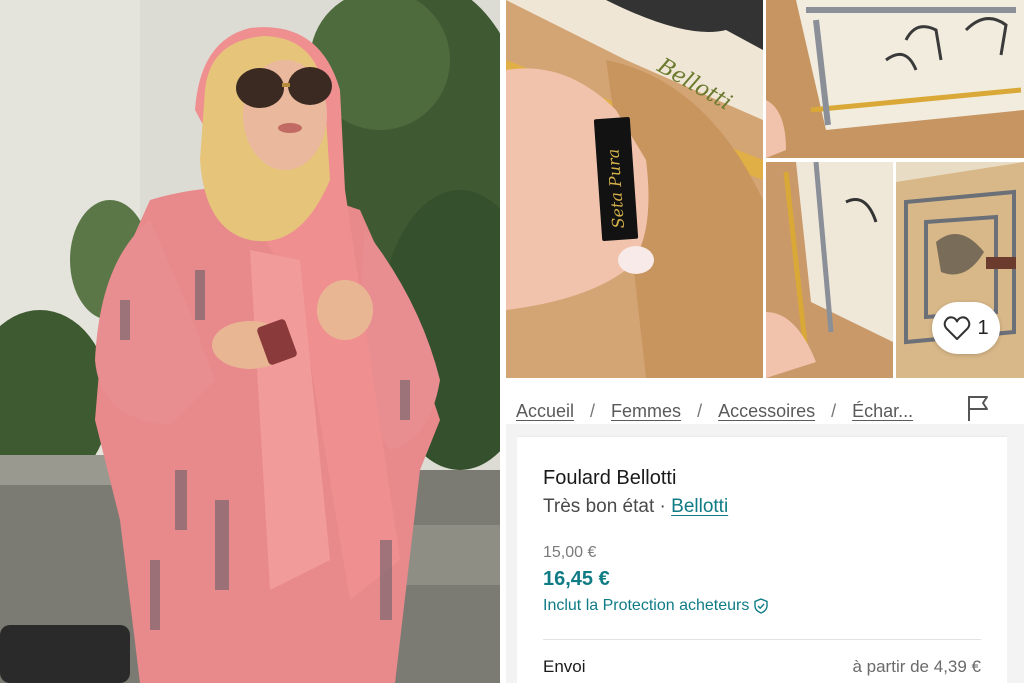 The height and width of the screenshot is (683, 1024). Describe the element at coordinates (761, 606) in the screenshot. I see `shield-check-icon` at that location.